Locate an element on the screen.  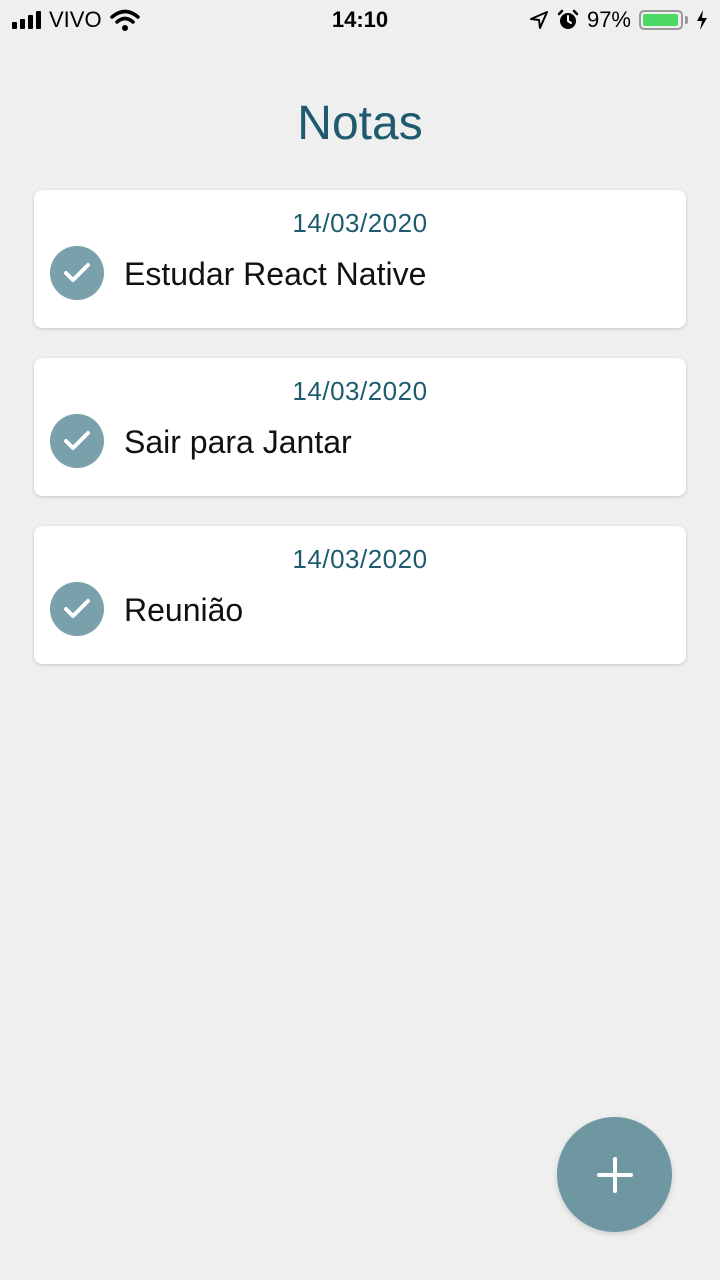
status-bar-left: VIVO is located at coordinates (76, 20).